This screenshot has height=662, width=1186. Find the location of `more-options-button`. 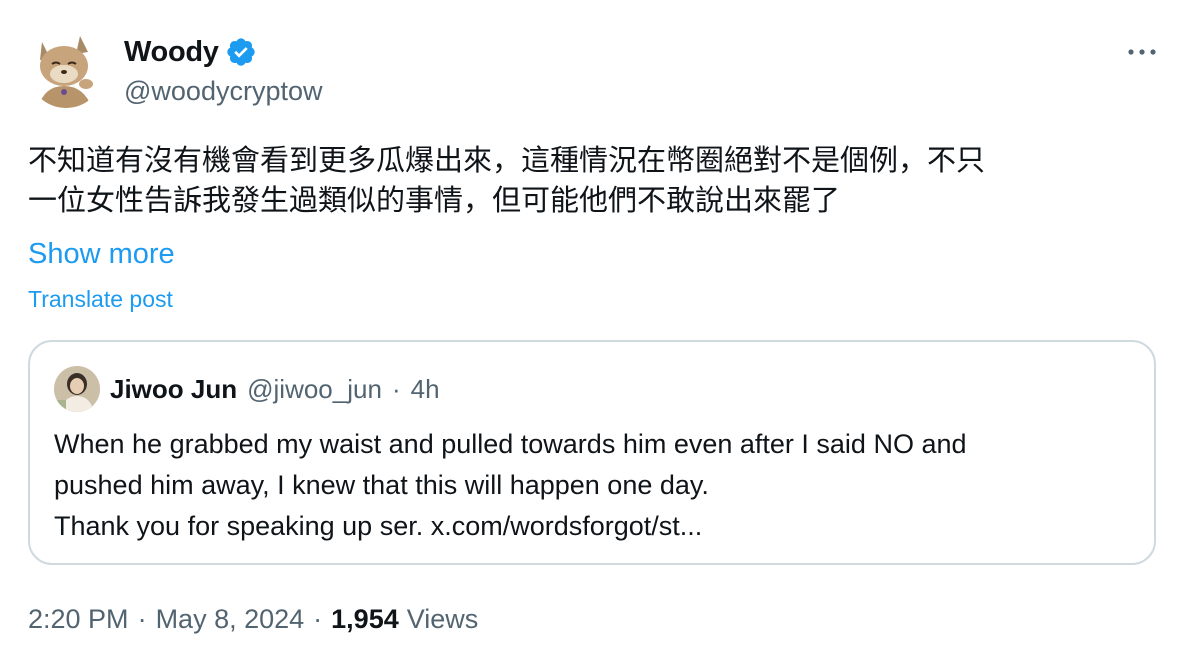

more-options-button is located at coordinates (1142, 52).